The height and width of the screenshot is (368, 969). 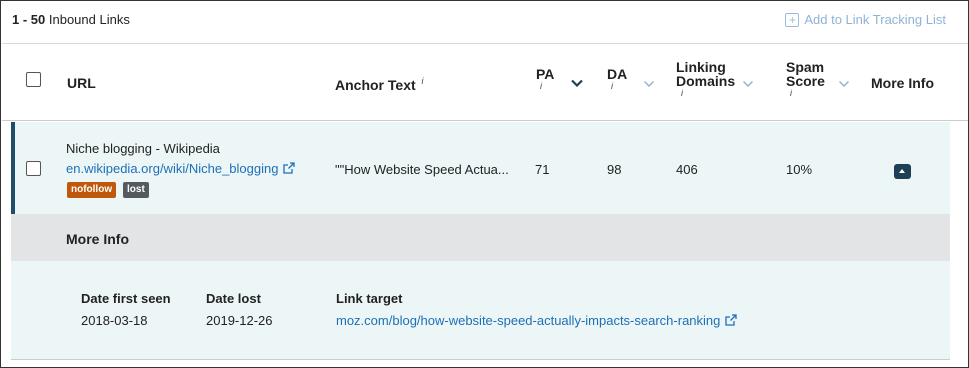 I want to click on column-header-anchor-text: Anchor Text i, so click(x=379, y=85).